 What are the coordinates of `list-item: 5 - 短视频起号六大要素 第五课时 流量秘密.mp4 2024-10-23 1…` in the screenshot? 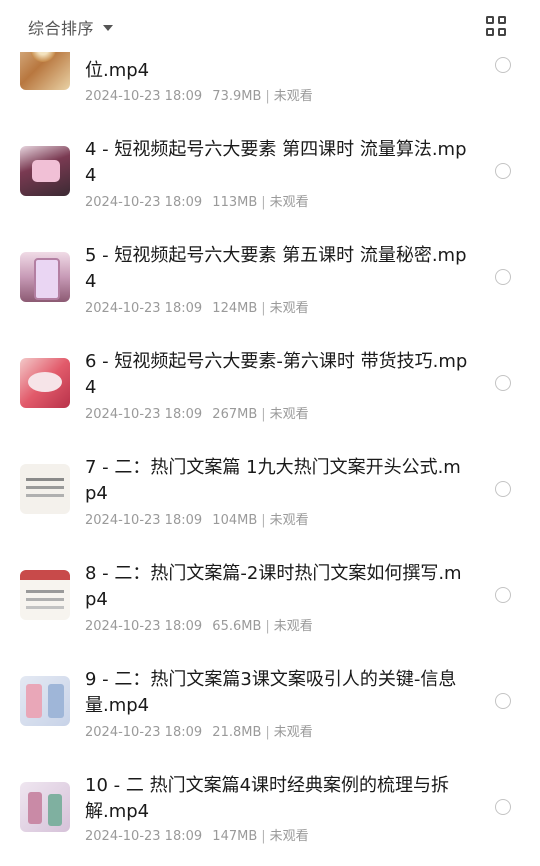 It's located at (270, 265).